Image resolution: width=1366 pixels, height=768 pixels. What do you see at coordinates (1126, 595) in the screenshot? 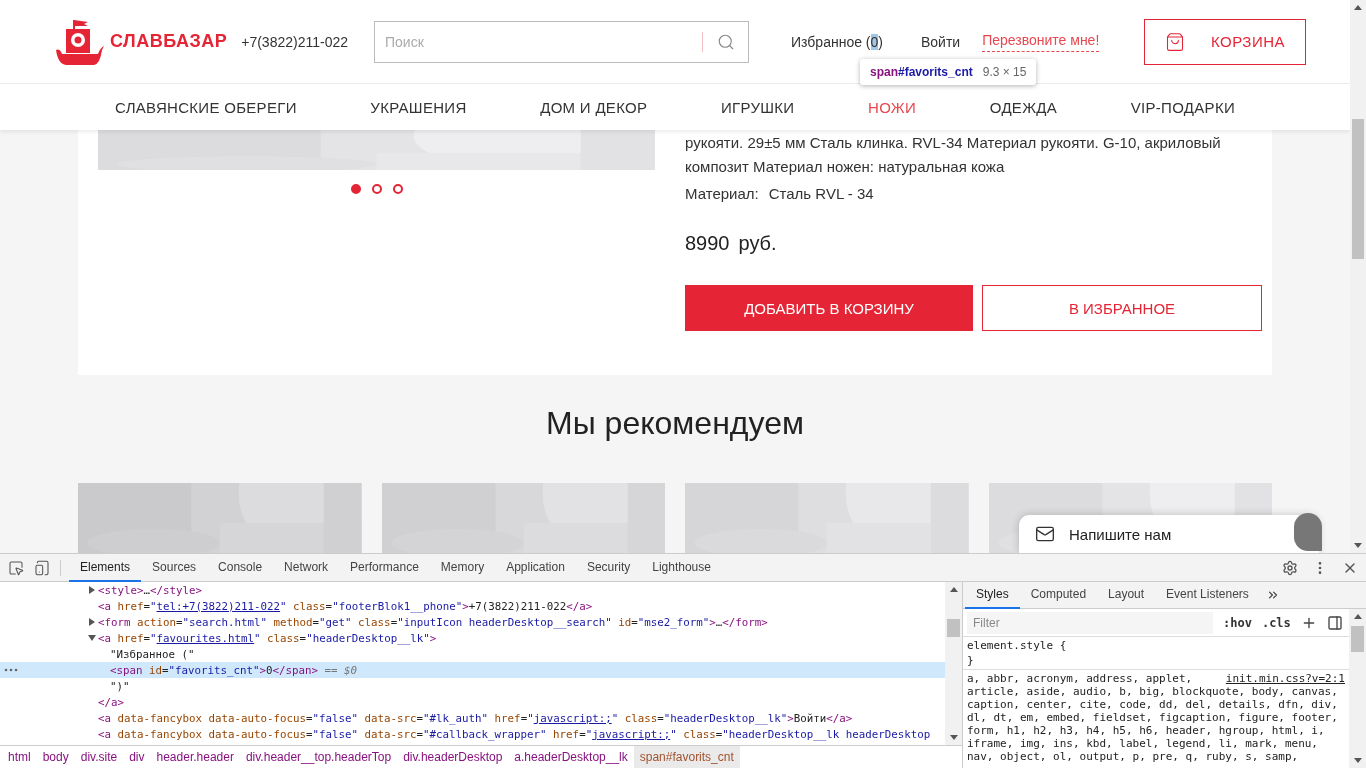
I see `styles-tab: Layout` at bounding box center [1126, 595].